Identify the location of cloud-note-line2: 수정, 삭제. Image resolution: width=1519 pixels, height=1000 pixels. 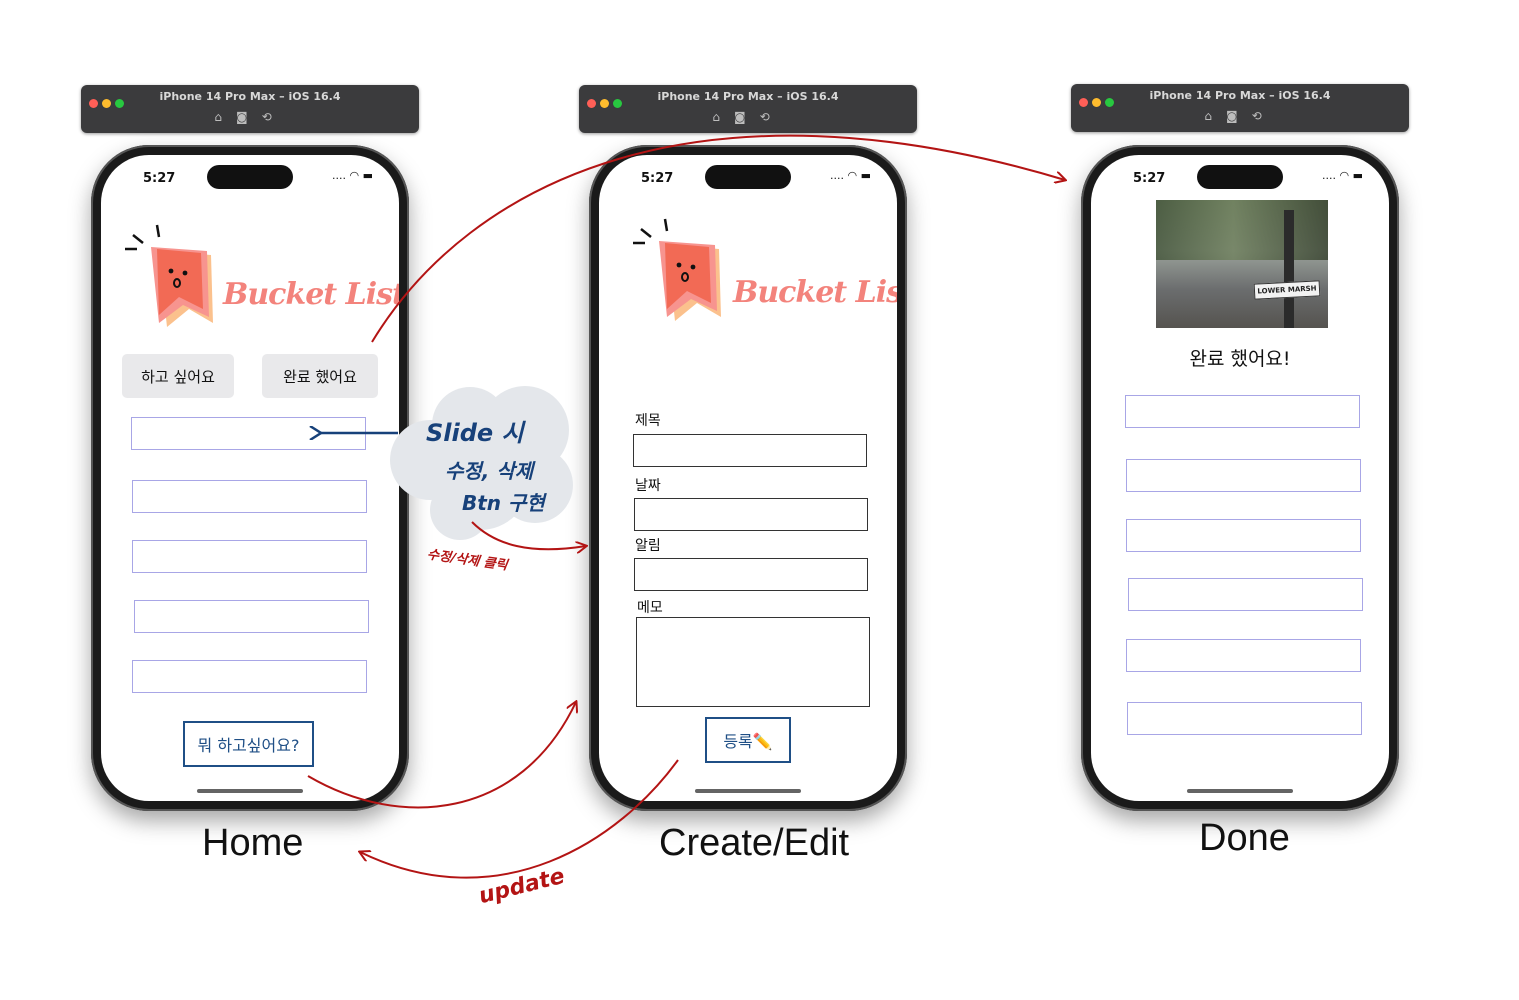
(489, 471).